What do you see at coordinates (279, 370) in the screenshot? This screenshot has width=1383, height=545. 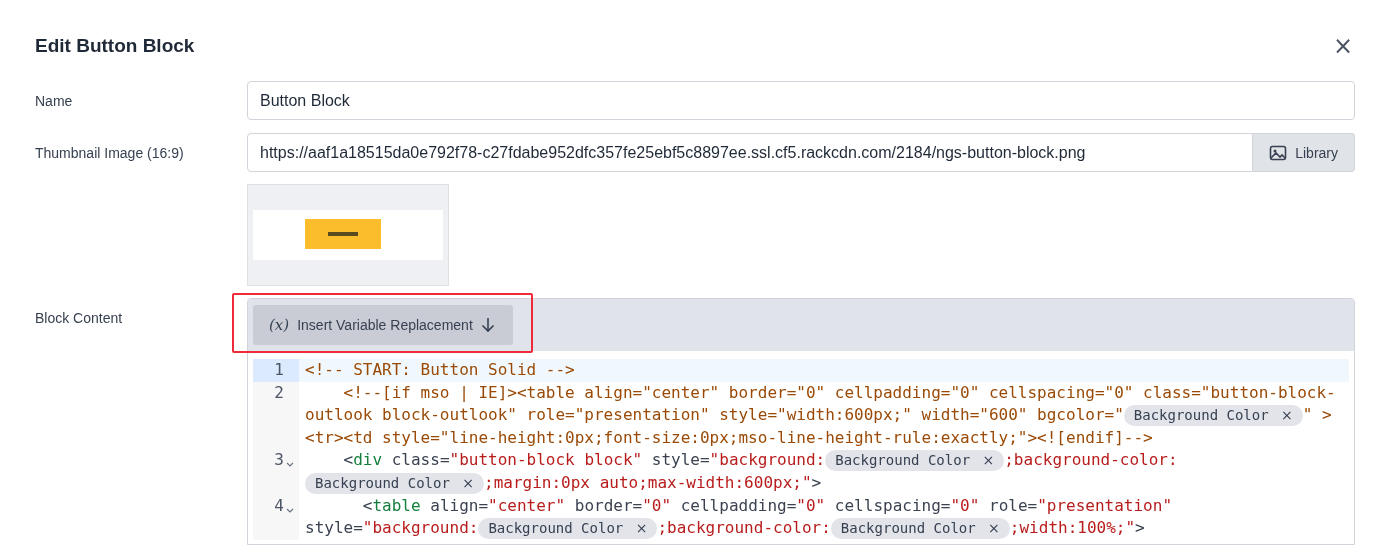 I see `line-number: 1` at bounding box center [279, 370].